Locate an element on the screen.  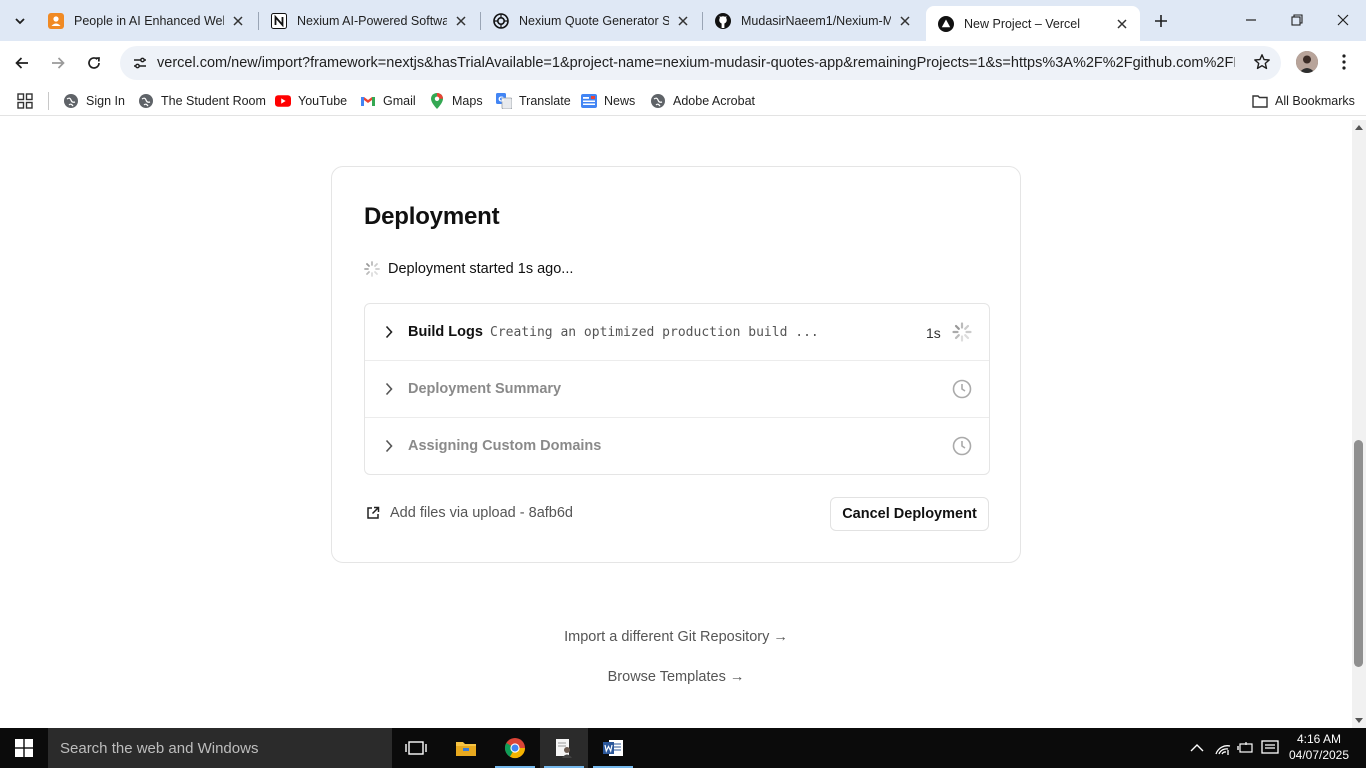
word-taskbar is located at coordinates (613, 748).